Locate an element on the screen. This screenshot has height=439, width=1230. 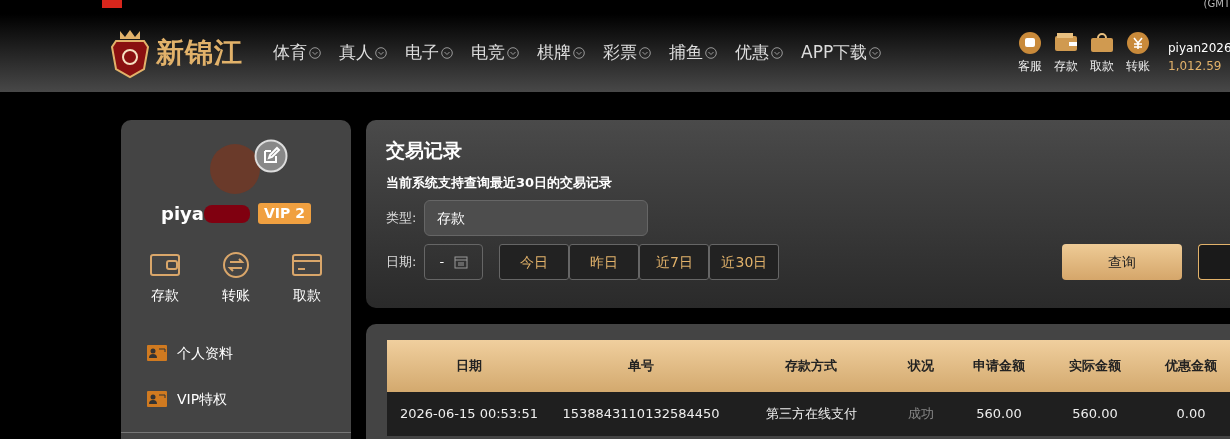
nav-link: 棋牌 is located at coordinates (561, 53).